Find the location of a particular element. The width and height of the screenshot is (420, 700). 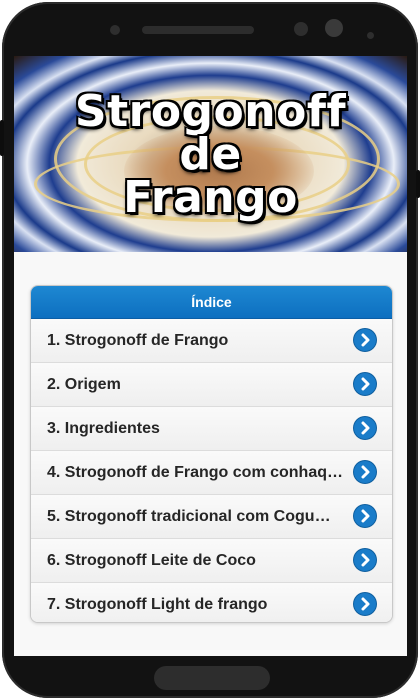

hero-title-line-3: Frango is located at coordinates (210, 197).